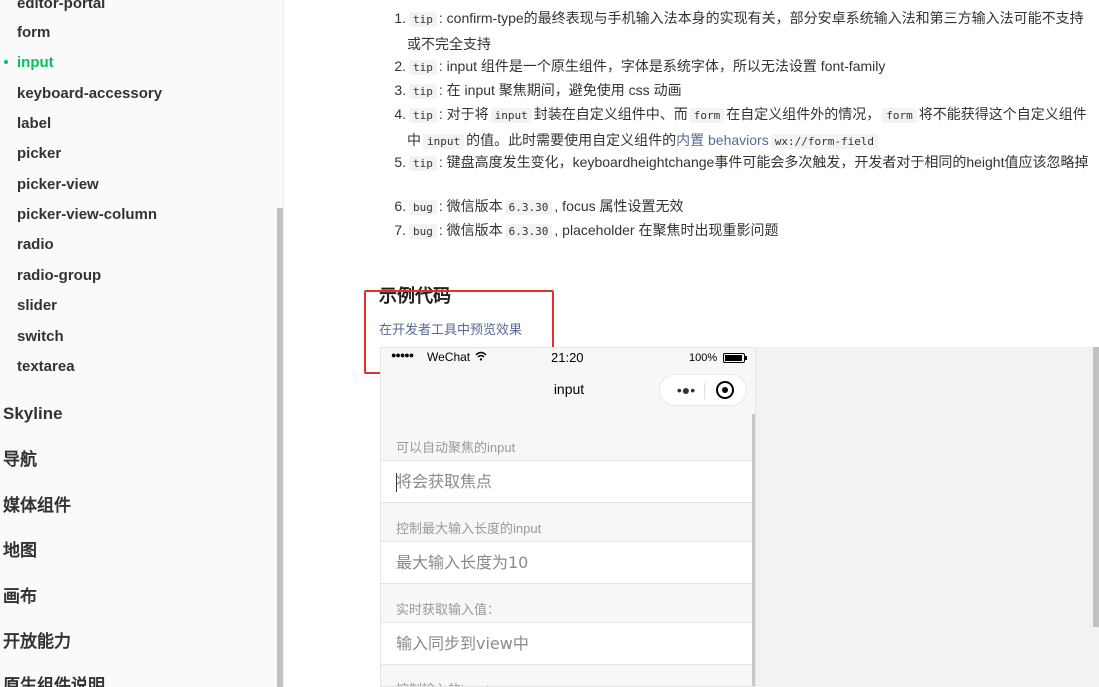 This screenshot has height=687, width=1099. Describe the element at coordinates (666, 230) in the screenshot. I see `note-text: , placeholder 在聚焦时出现重影问题` at that location.